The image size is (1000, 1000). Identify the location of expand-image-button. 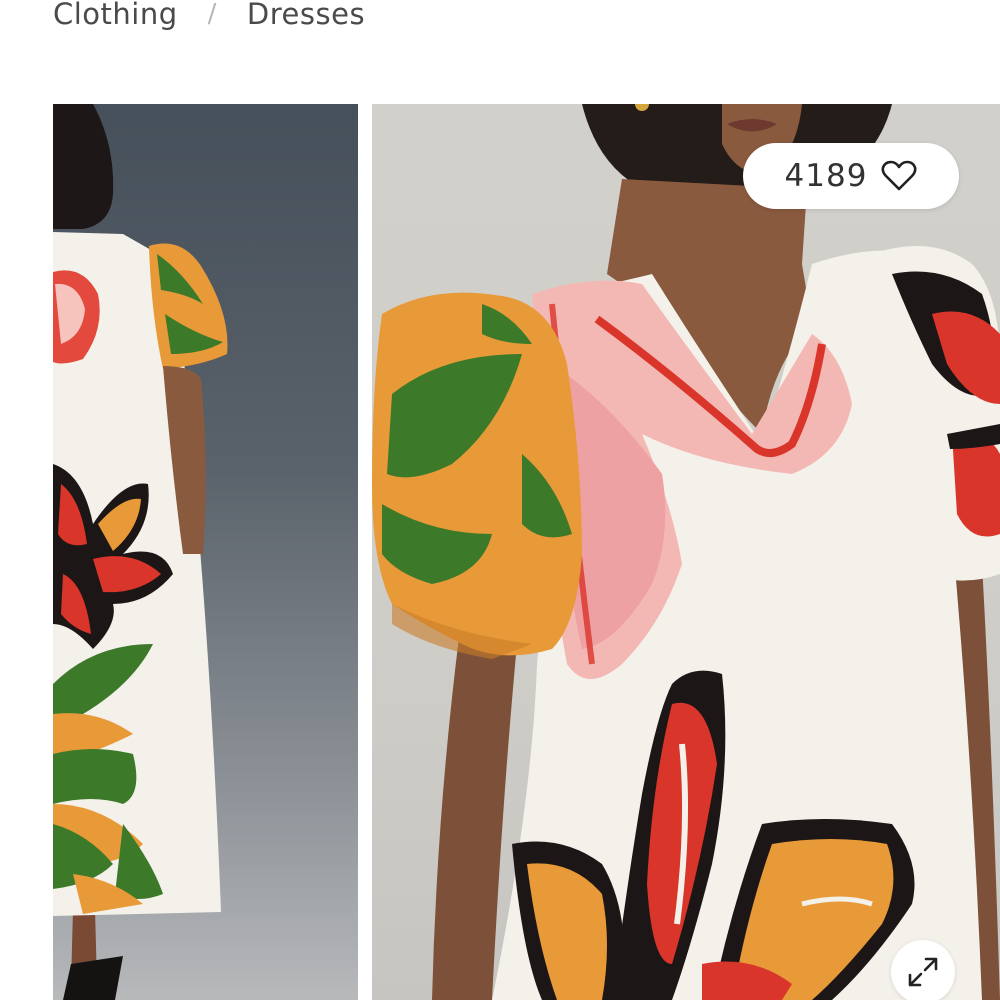
(923, 970).